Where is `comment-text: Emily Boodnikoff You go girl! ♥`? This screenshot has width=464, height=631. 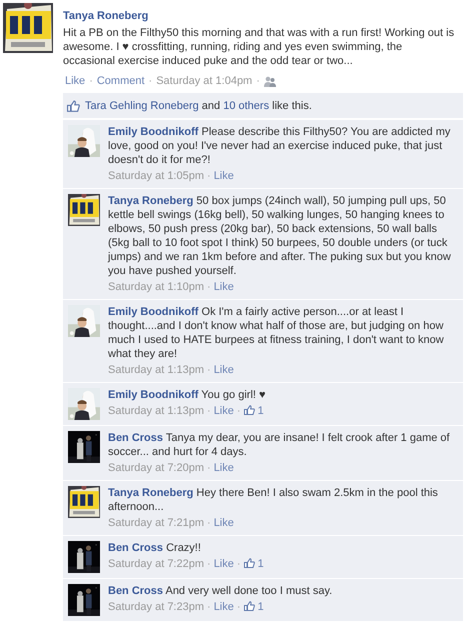
comment-text: Emily Boodnikoff You go girl! ♥ is located at coordinates (187, 395).